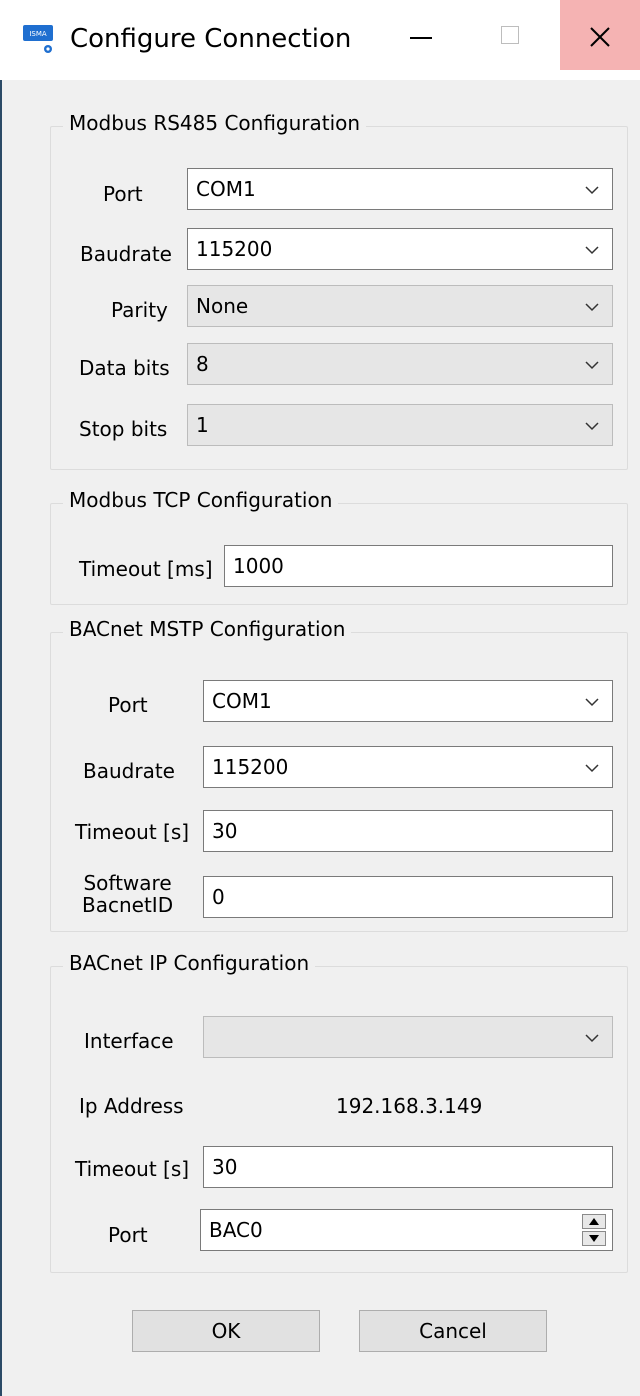 The width and height of the screenshot is (640, 1396). I want to click on ip-address-value: 192.168.3.149, so click(409, 1106).